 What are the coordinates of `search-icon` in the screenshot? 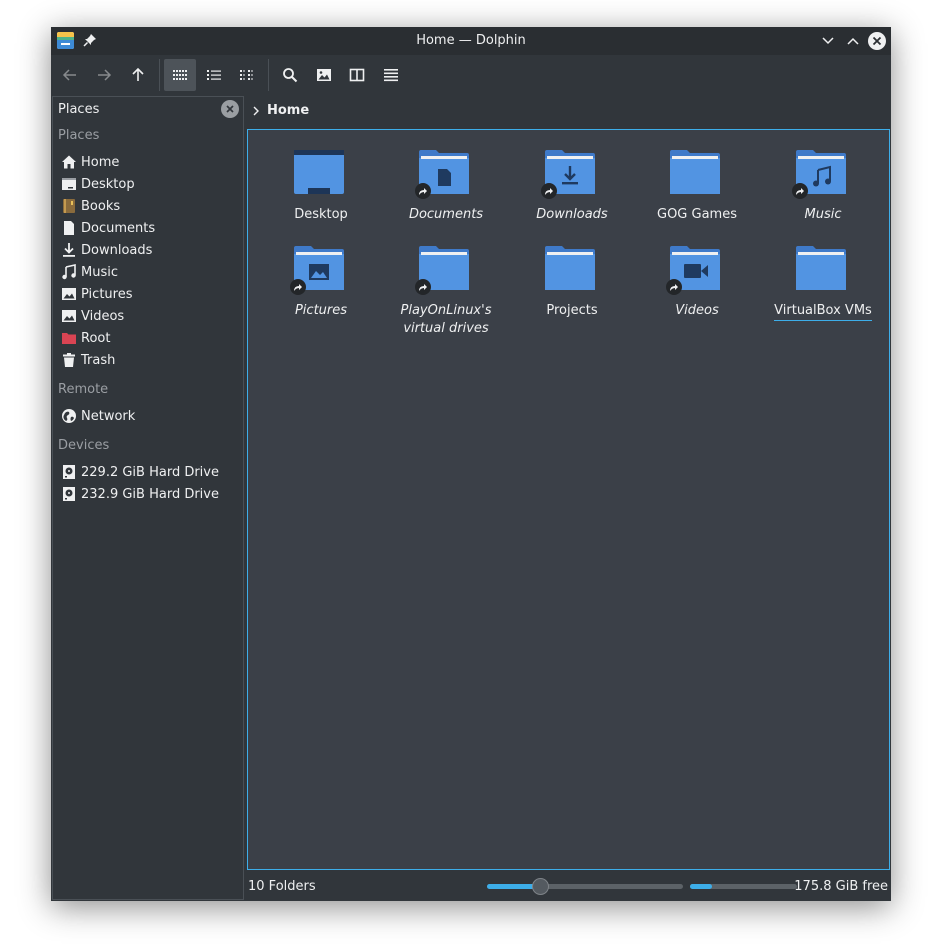 It's located at (290, 75).